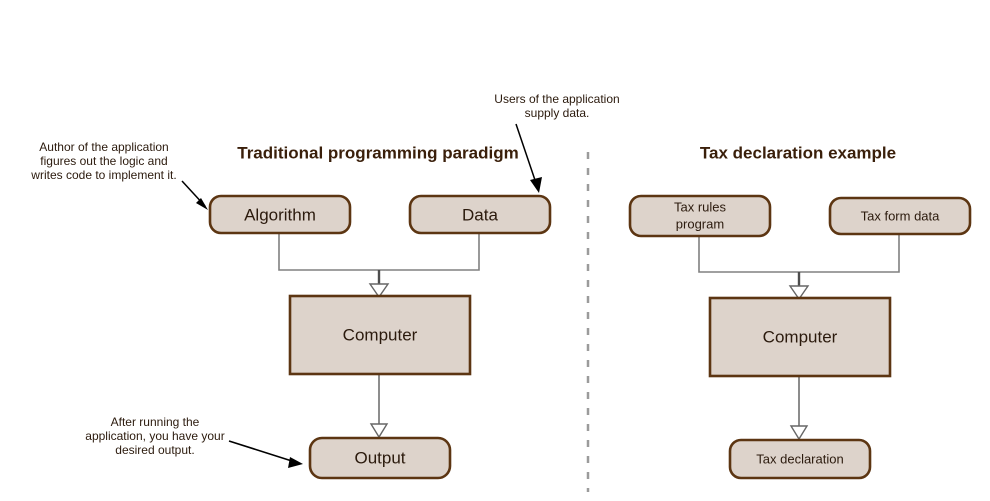 The image size is (990, 501). Describe the element at coordinates (103, 175) in the screenshot. I see `annotation-author-note-line3: writes code to implement it.` at that location.